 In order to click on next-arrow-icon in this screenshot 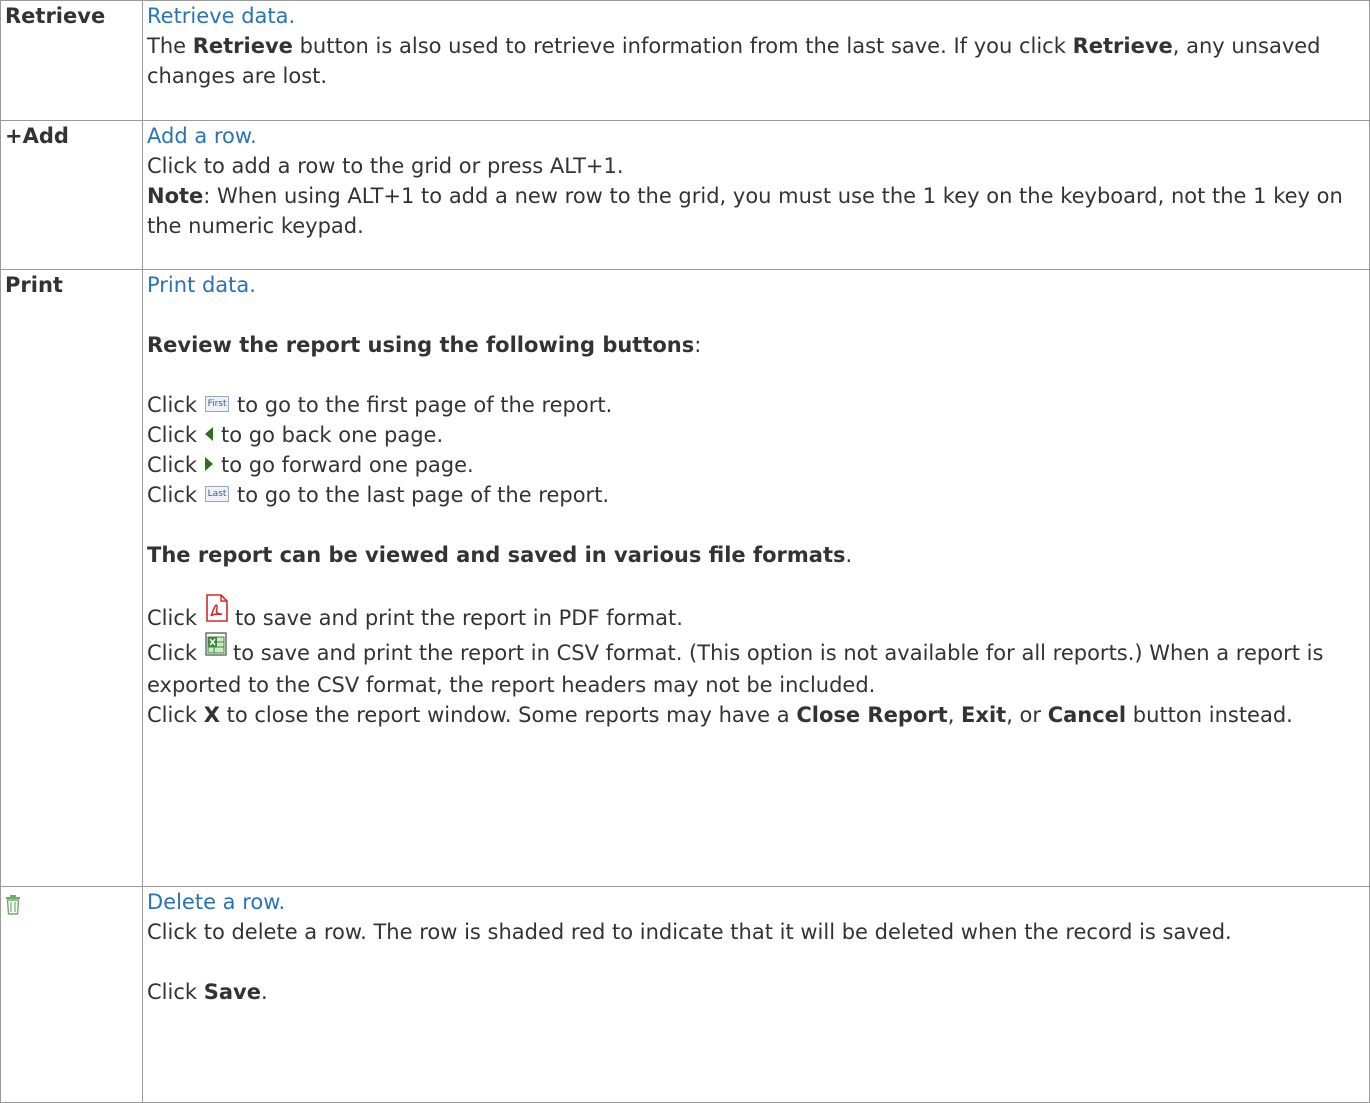, I will do `click(209, 464)`.